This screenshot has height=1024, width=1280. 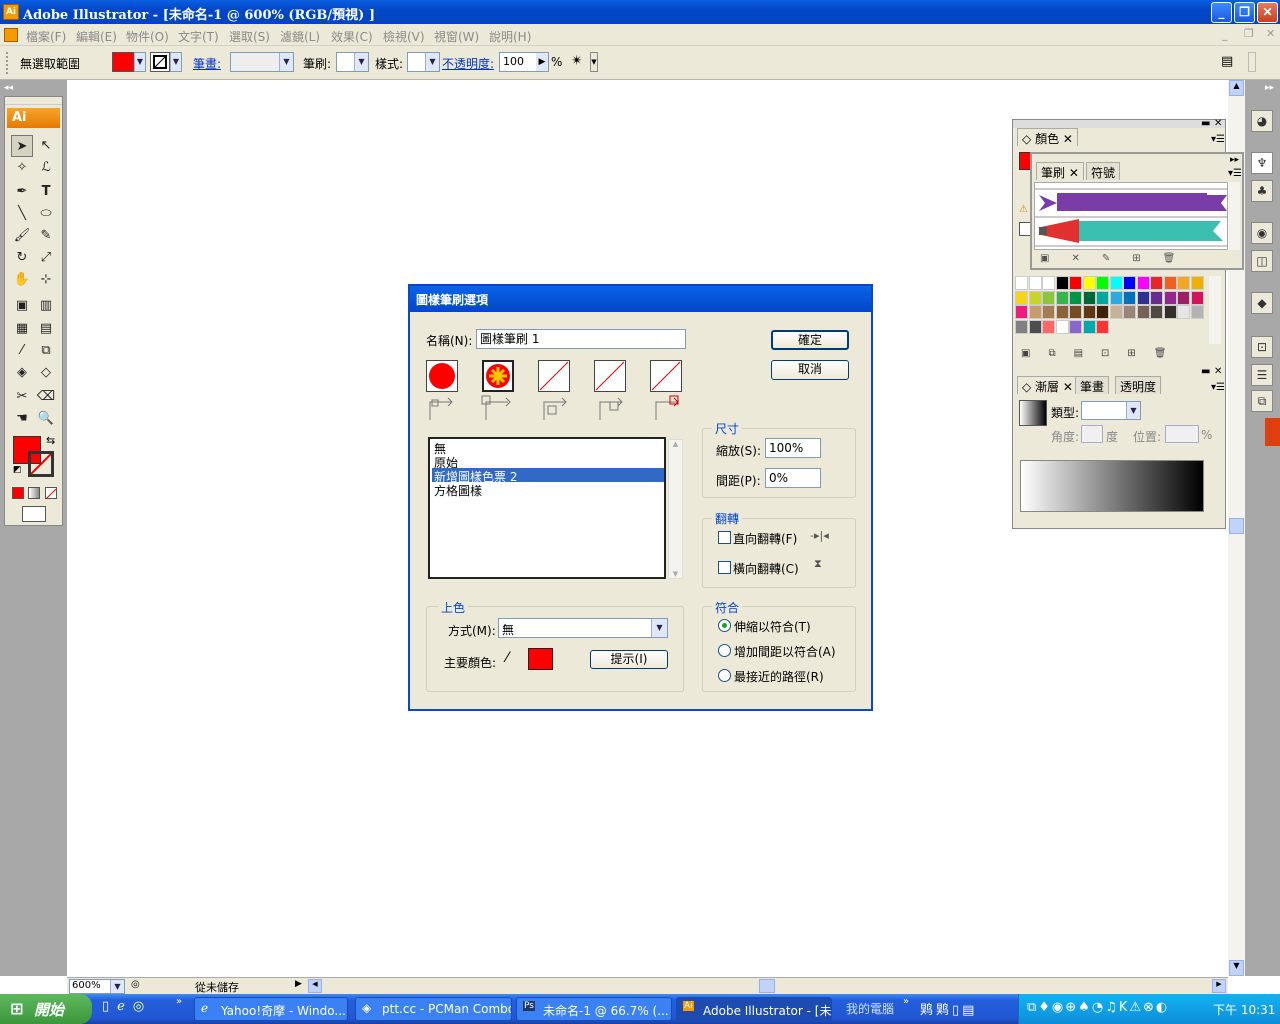 I want to click on spacing-input: 0%, so click(x=793, y=478).